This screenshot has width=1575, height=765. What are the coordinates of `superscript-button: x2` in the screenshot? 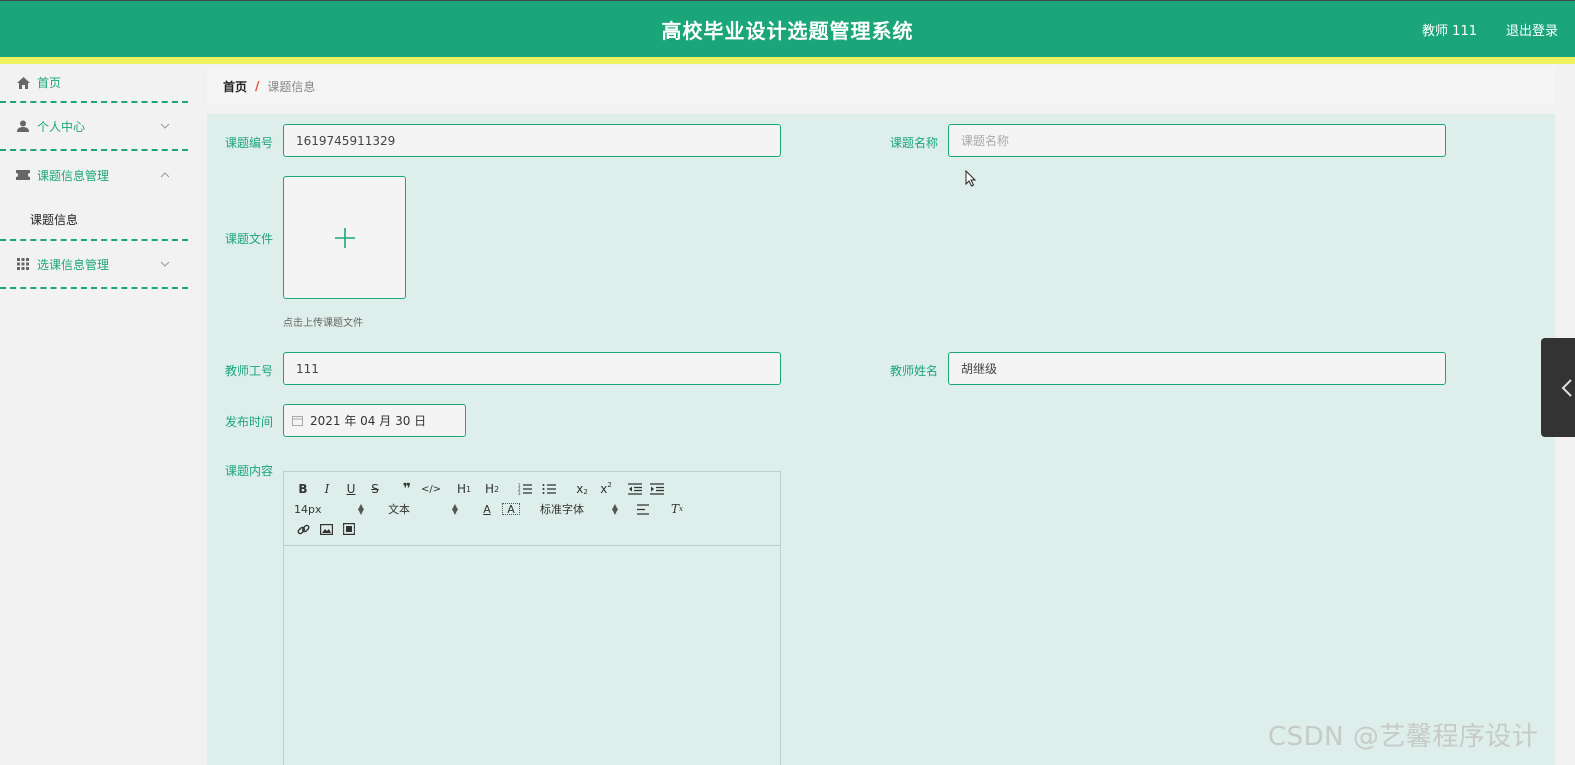 It's located at (606, 489).